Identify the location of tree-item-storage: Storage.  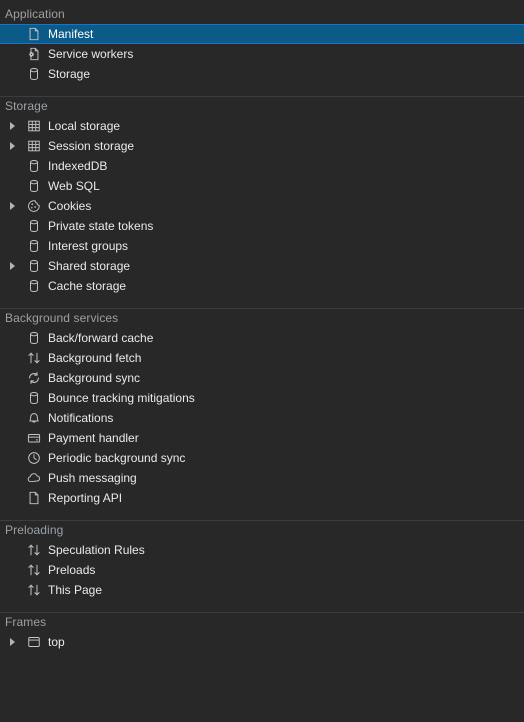
(262, 74).